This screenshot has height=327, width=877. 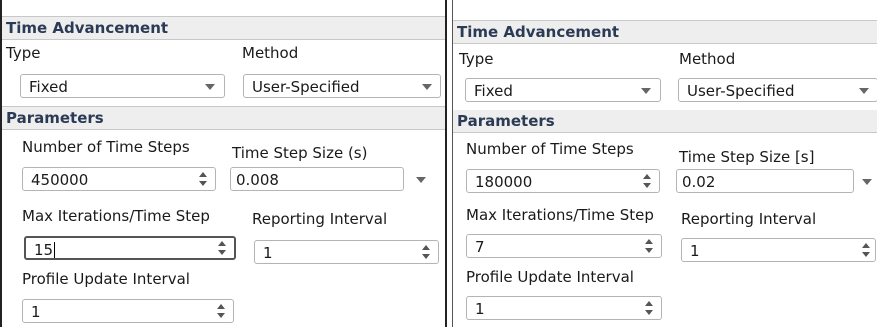 I want to click on num-time-steps-input: 180000, so click(x=563, y=181).